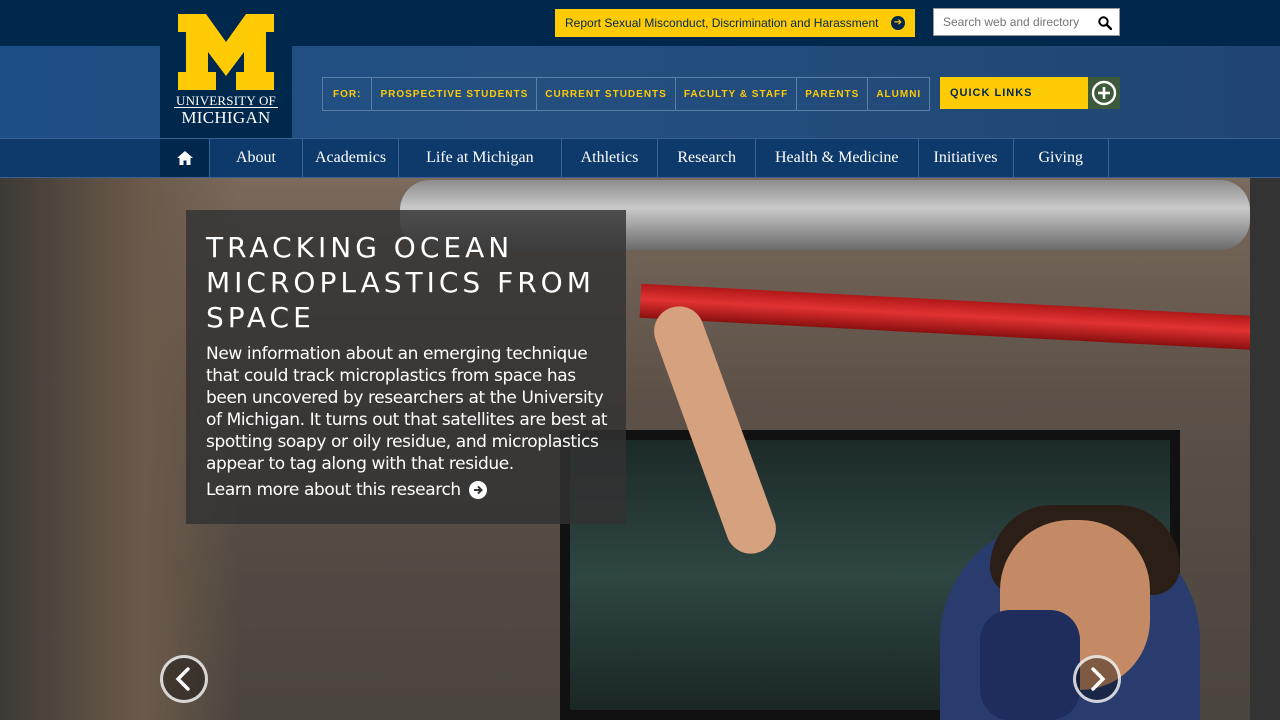 The image size is (1280, 720). What do you see at coordinates (606, 94) in the screenshot?
I see `audience-current-students: CURRENT STUDENTS` at bounding box center [606, 94].